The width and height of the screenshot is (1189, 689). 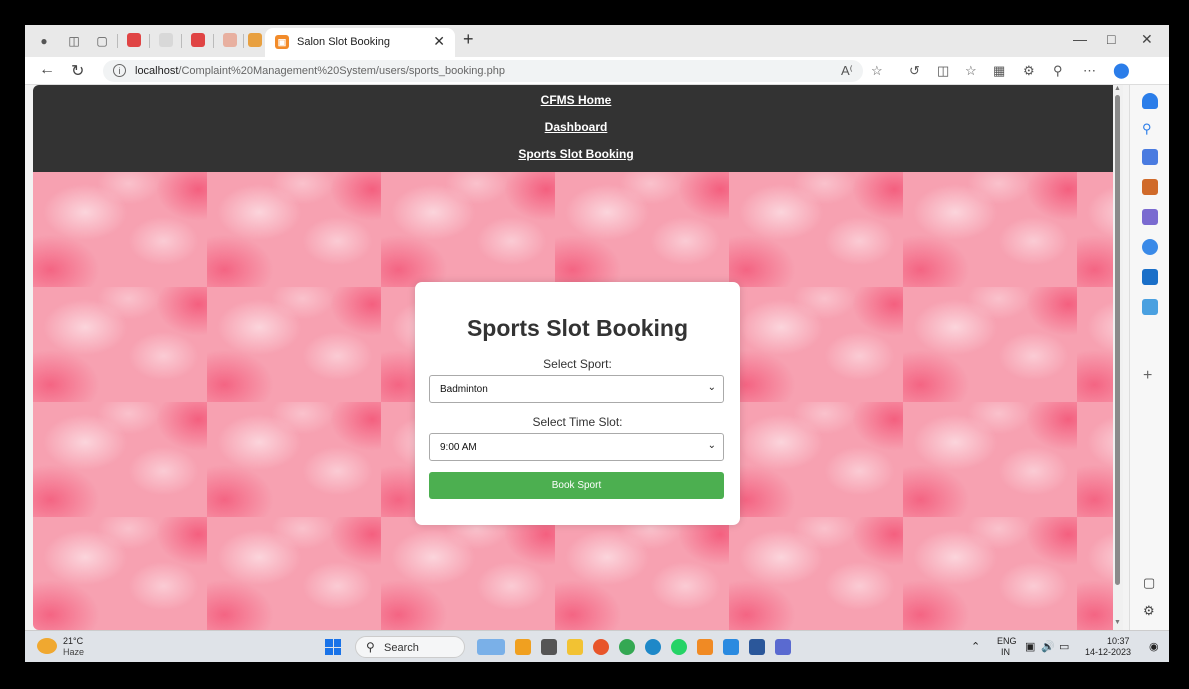 I want to click on new-tab-icon: +, so click(x=468, y=39).